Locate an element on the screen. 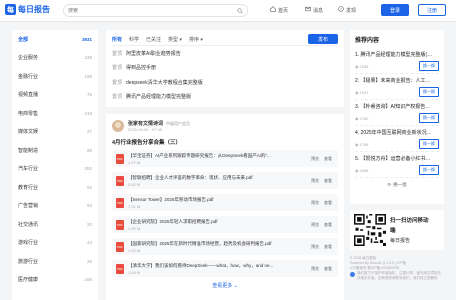 The height and width of the screenshot is (300, 456). sidebar-item-count: 76 is located at coordinates (89, 95).